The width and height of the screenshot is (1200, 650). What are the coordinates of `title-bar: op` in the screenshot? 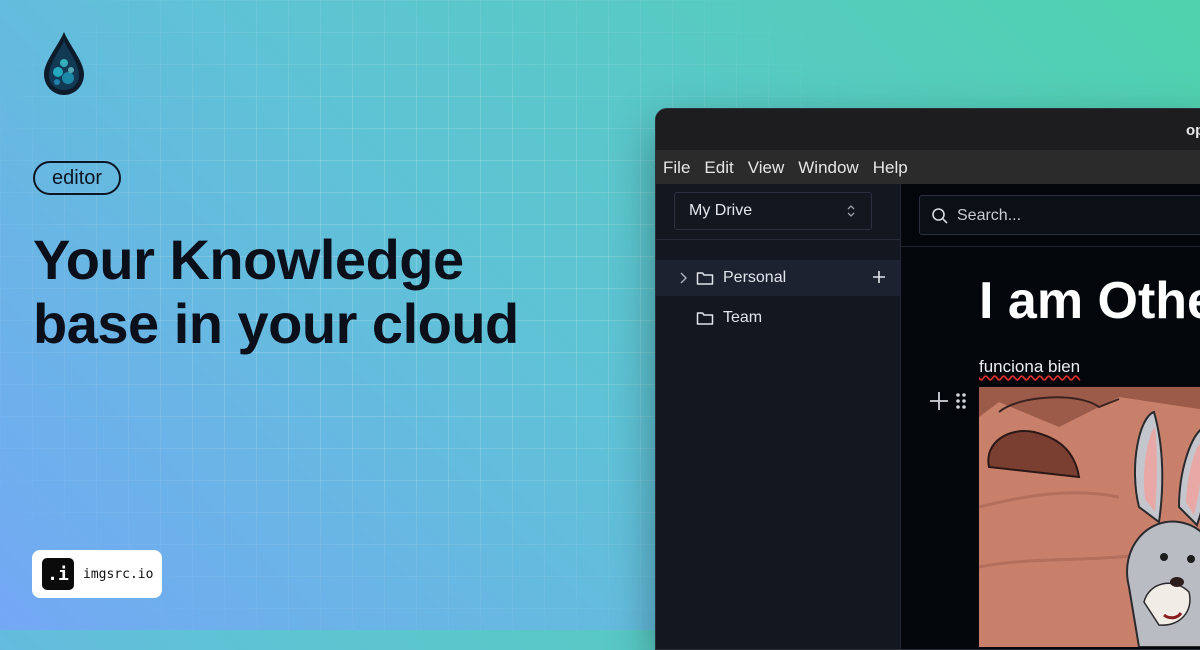 It's located at (928, 130).